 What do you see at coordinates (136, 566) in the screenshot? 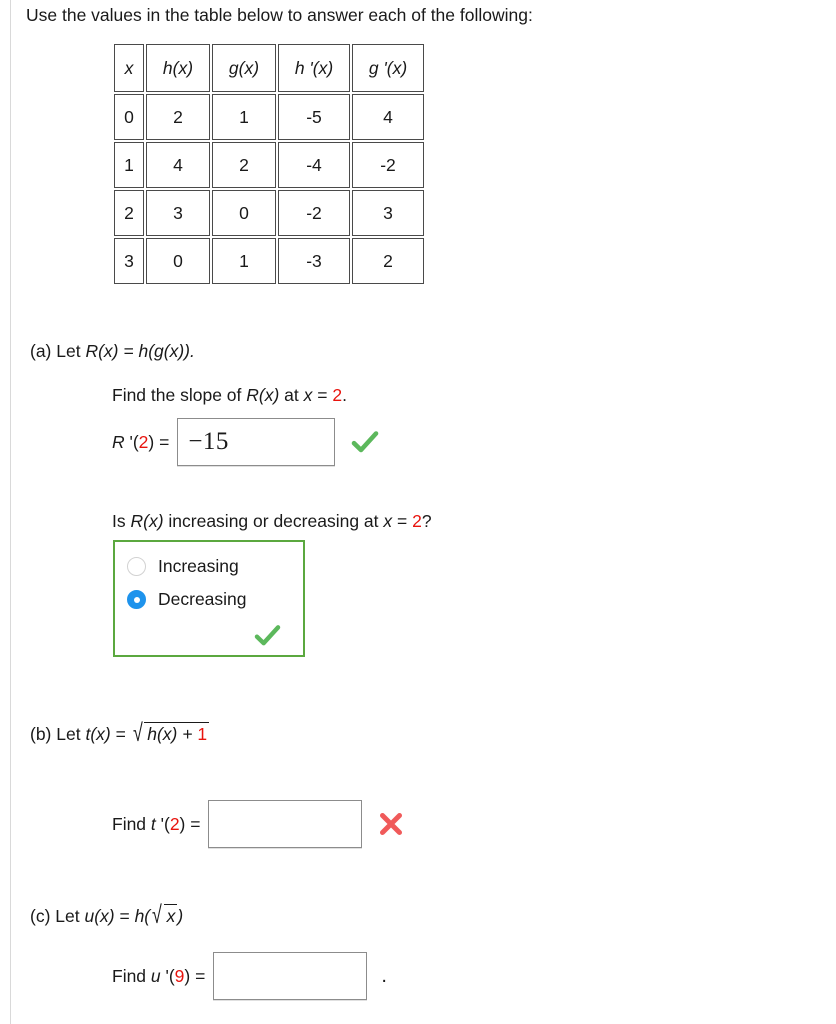
I see `radio-unselected-icon` at bounding box center [136, 566].